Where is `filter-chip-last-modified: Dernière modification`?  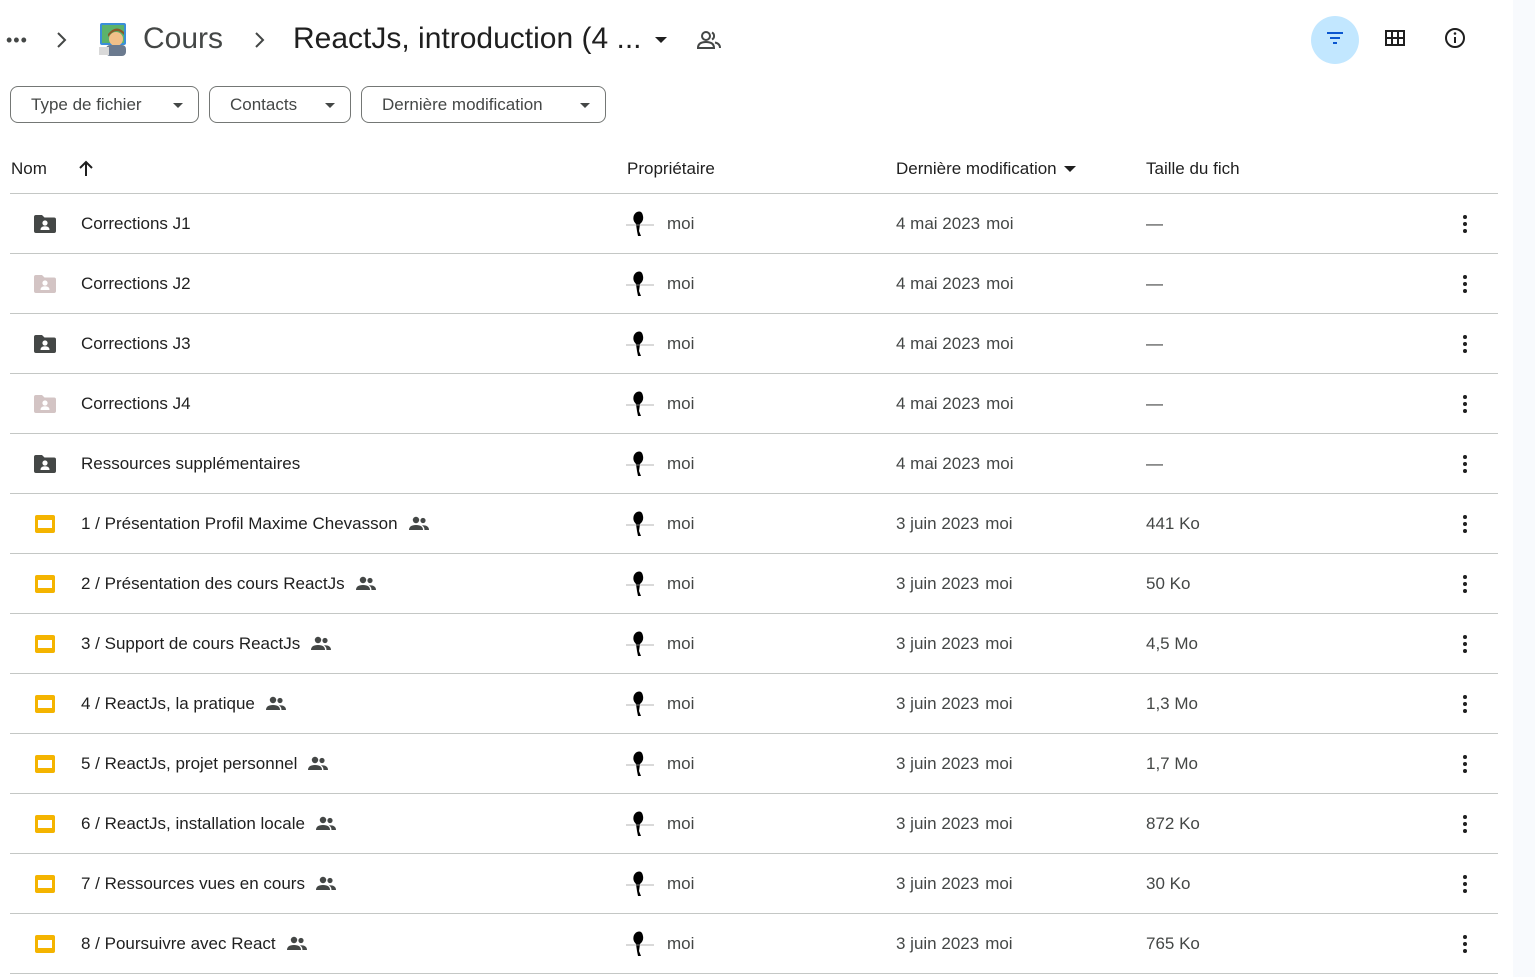
filter-chip-last-modified: Dernière modification is located at coordinates (483, 104).